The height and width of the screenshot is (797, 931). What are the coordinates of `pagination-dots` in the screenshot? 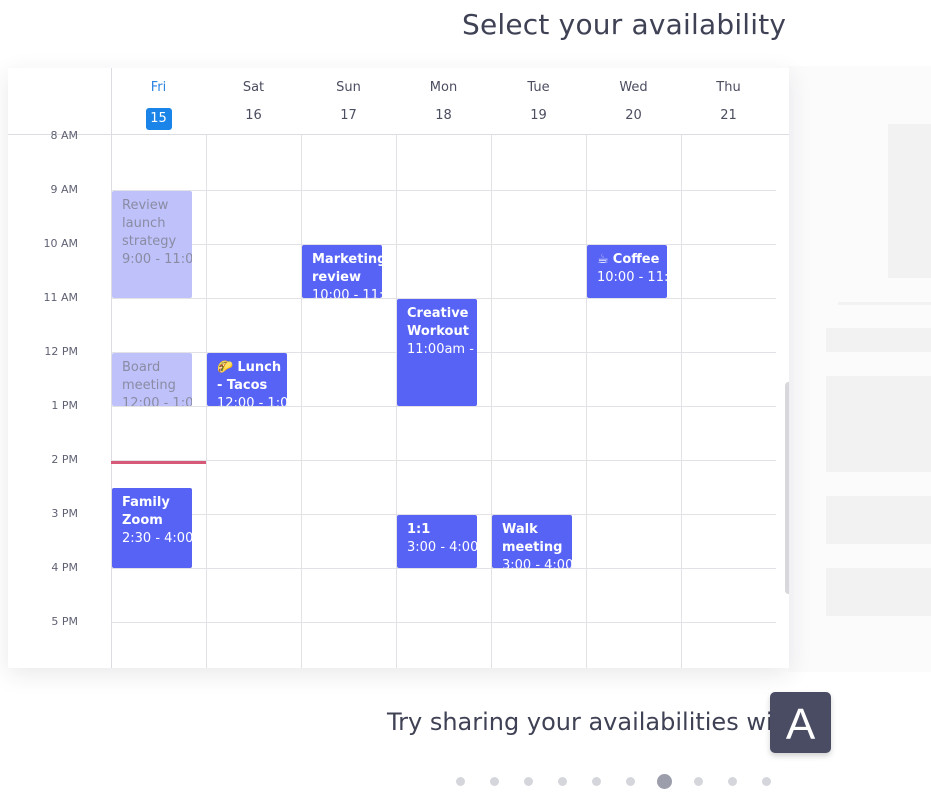 It's located at (465, 782).